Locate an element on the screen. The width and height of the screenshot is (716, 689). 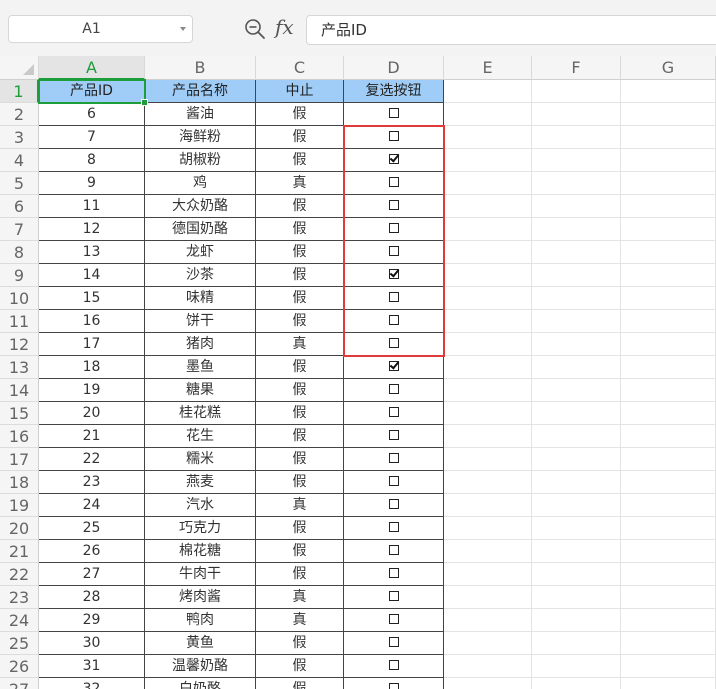
header-cell: 产品名称 is located at coordinates (200, 91).